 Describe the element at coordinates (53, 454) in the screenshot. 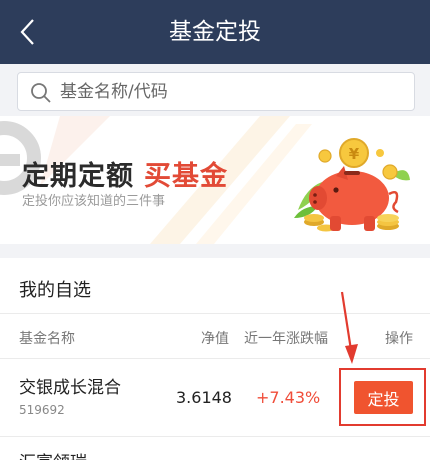

I see `fund-name: 汇富领瑞` at that location.